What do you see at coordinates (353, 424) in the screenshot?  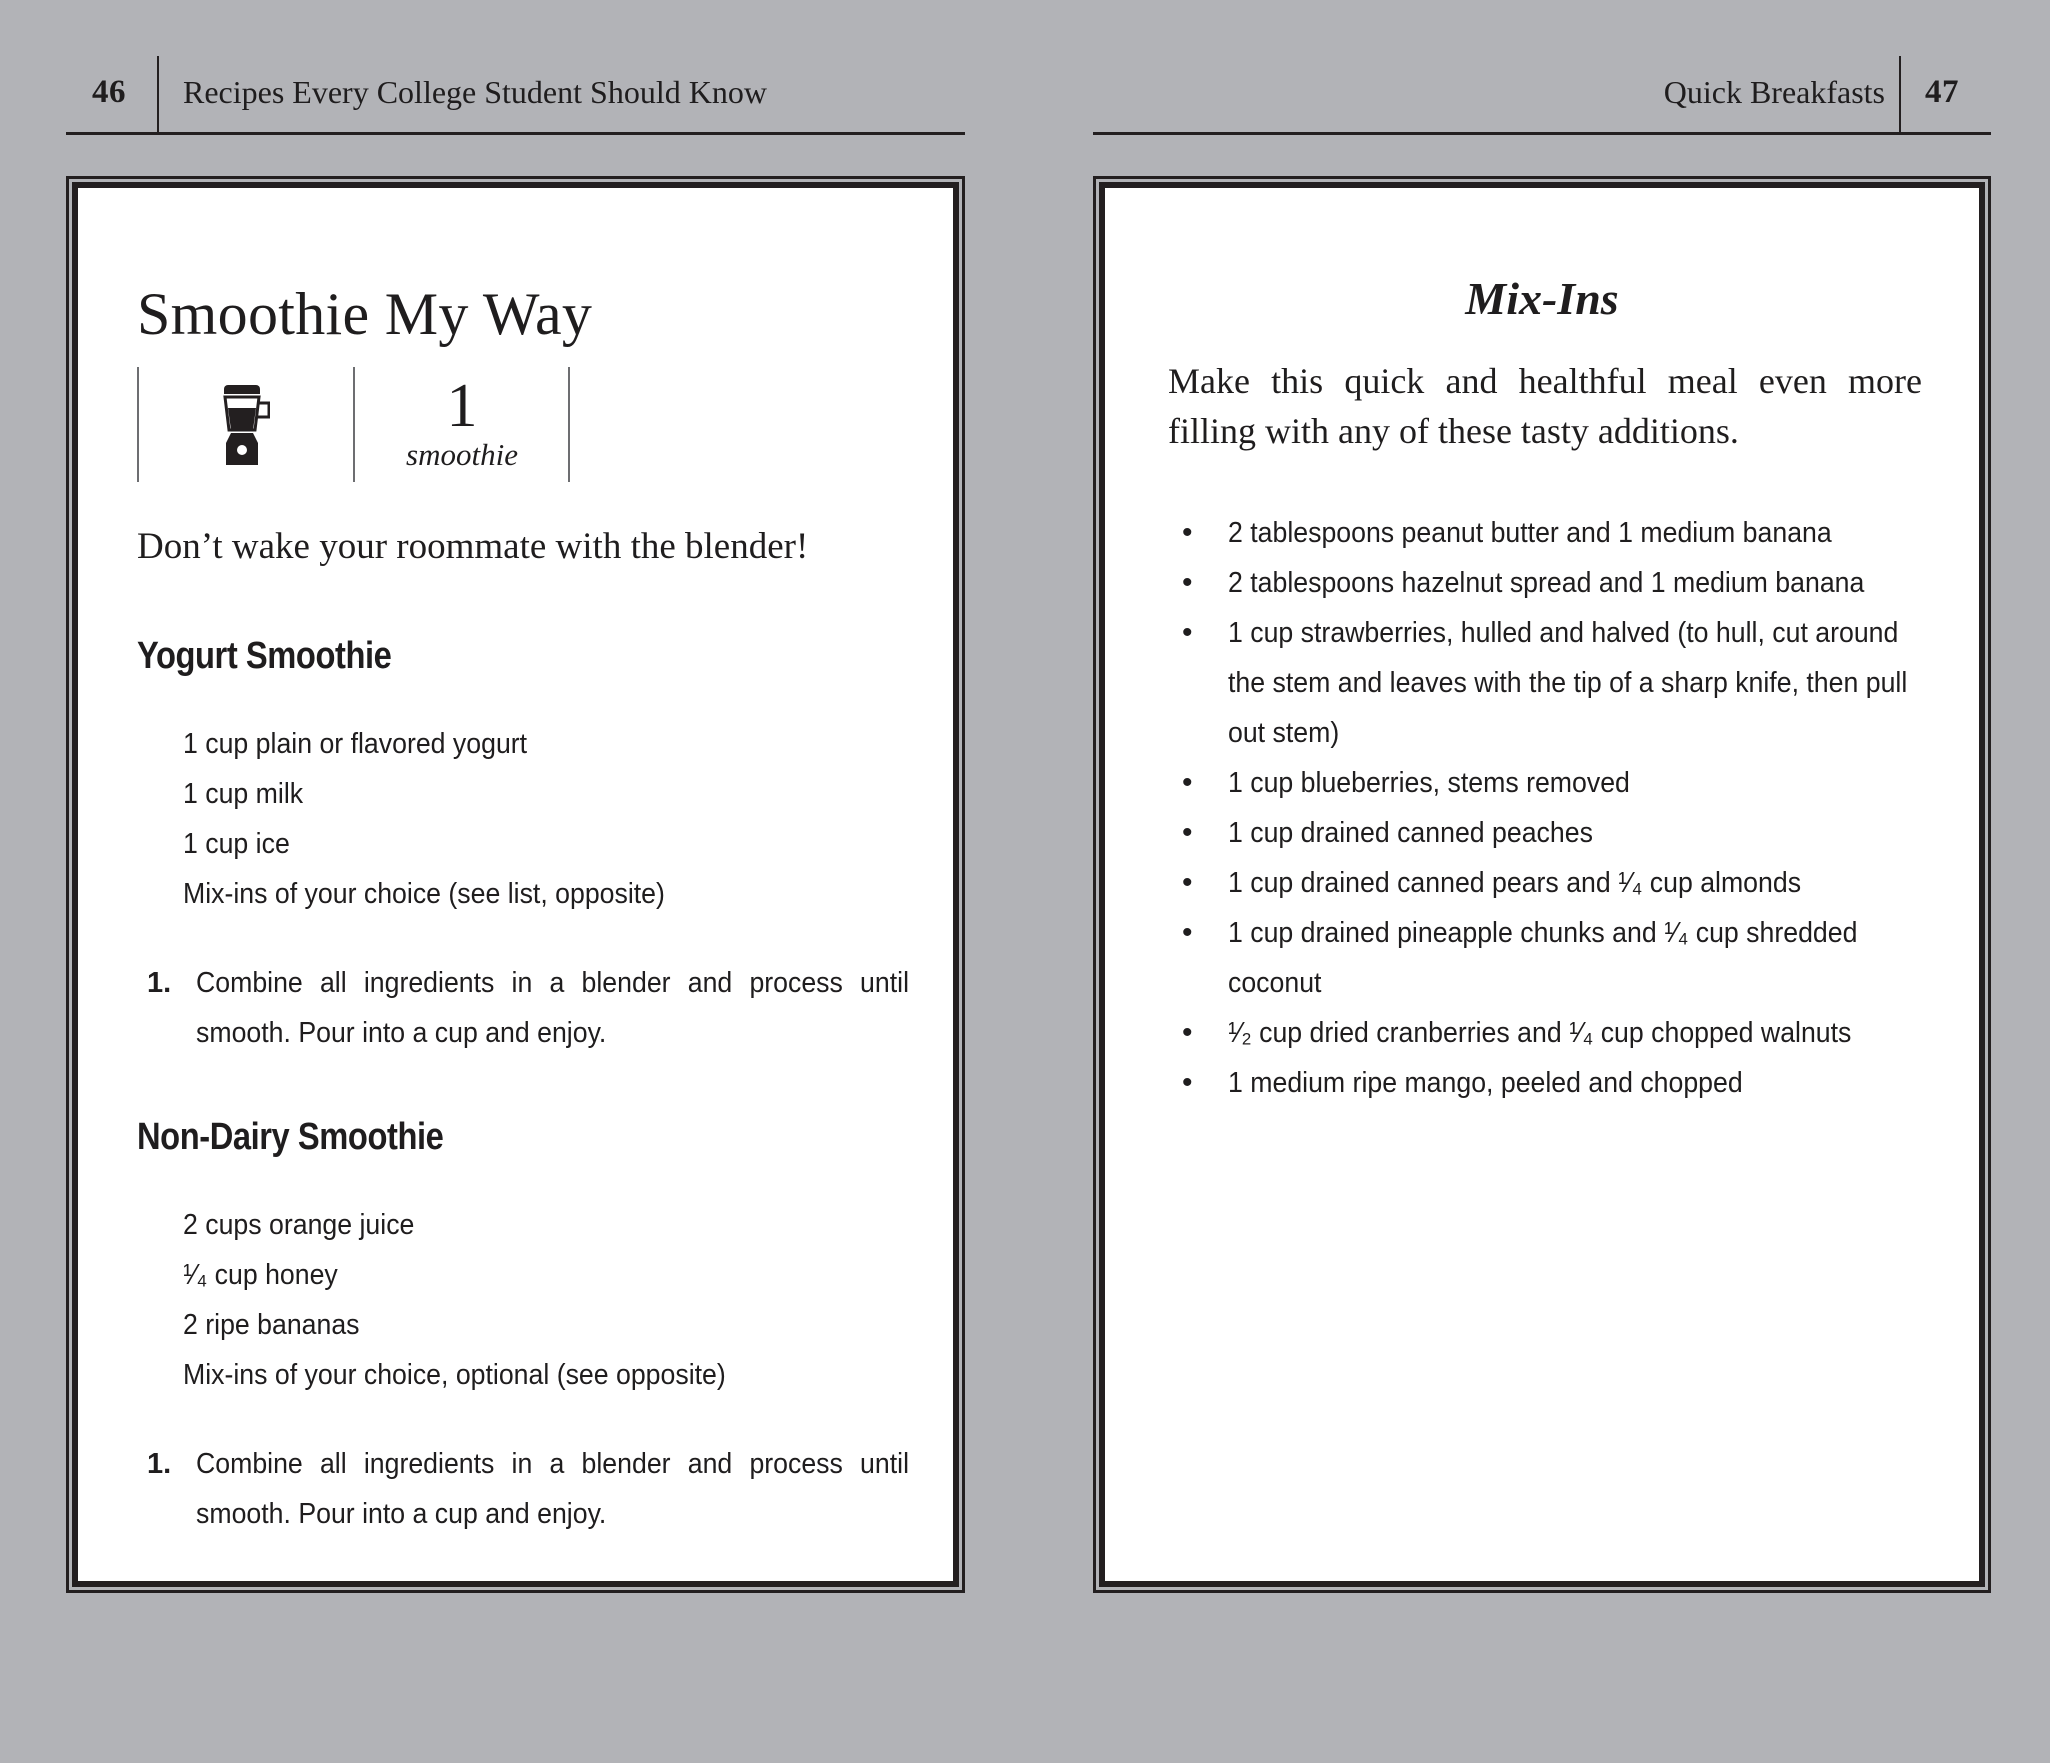 I see `recipe-meta-box: 1 smoothie` at bounding box center [353, 424].